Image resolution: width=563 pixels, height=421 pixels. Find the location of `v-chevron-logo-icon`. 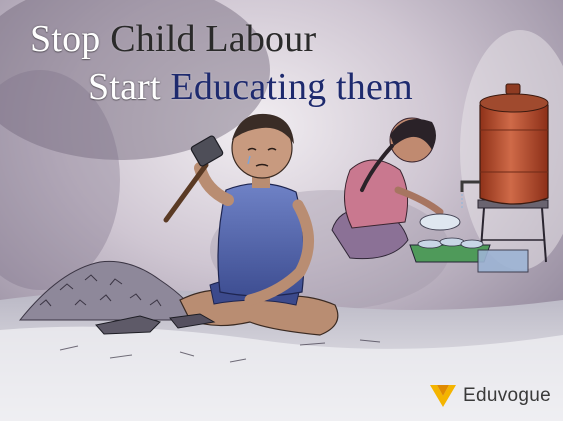

v-chevron-logo-icon is located at coordinates (443, 396).